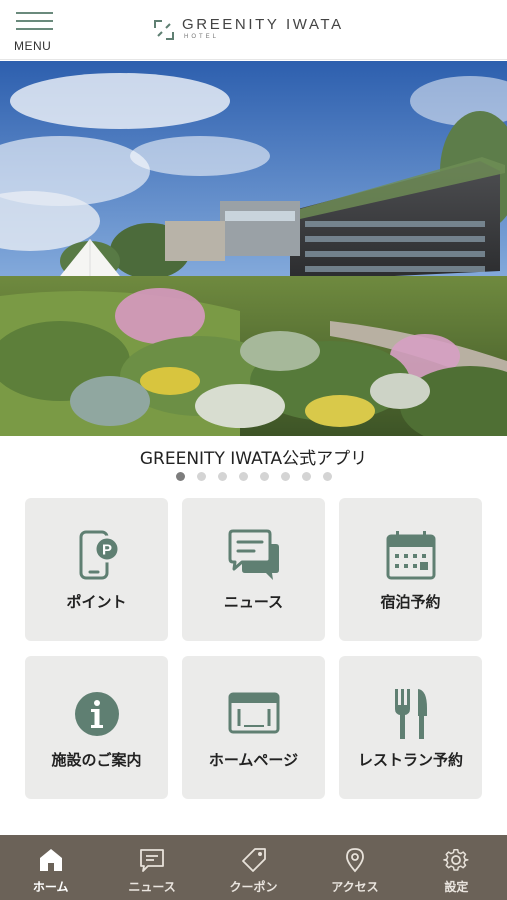 The image size is (507, 900). I want to click on chat-icon, so click(253, 554).